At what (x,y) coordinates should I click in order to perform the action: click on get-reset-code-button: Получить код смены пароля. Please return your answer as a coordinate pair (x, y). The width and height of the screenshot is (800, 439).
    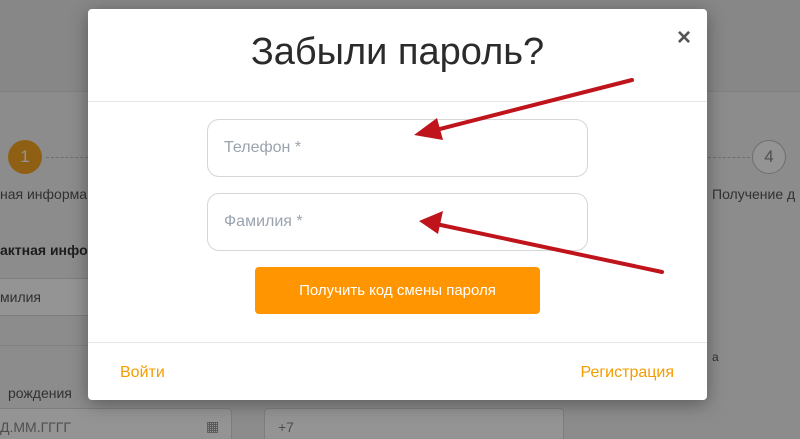
    Looking at the image, I should click on (397, 290).